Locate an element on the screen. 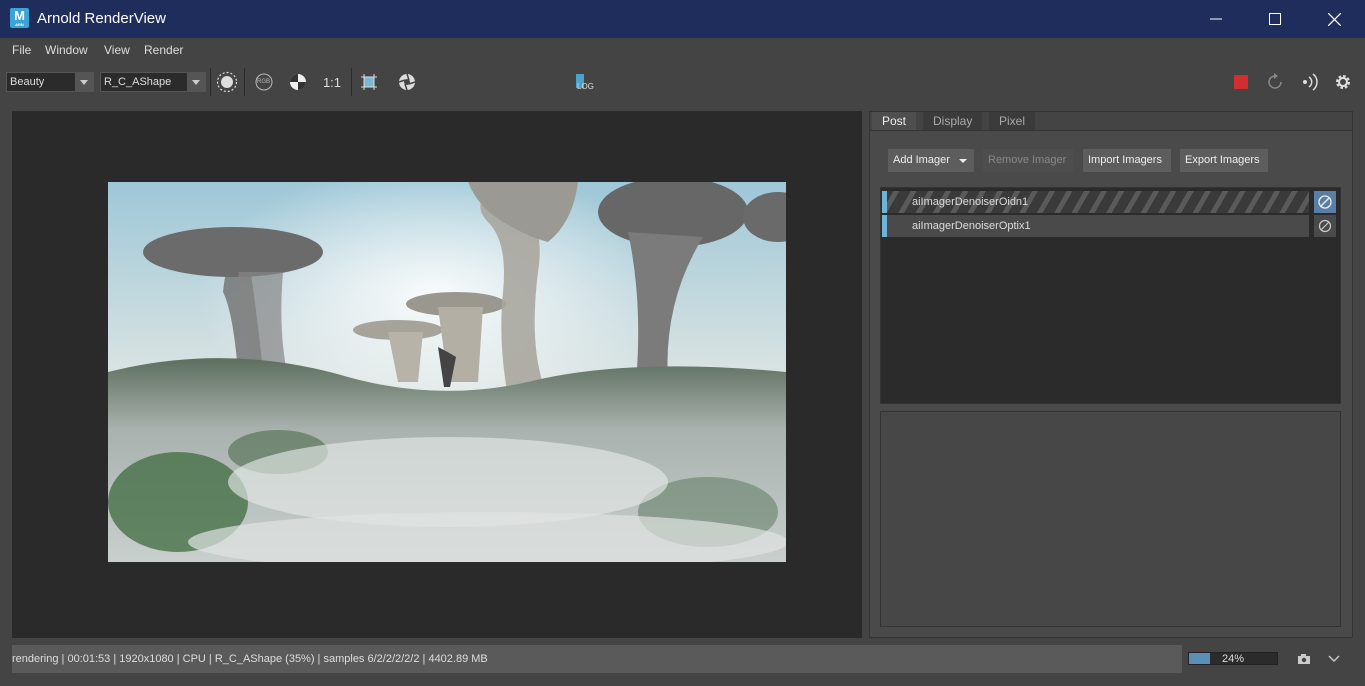  stop-render-button is located at coordinates (1241, 82).